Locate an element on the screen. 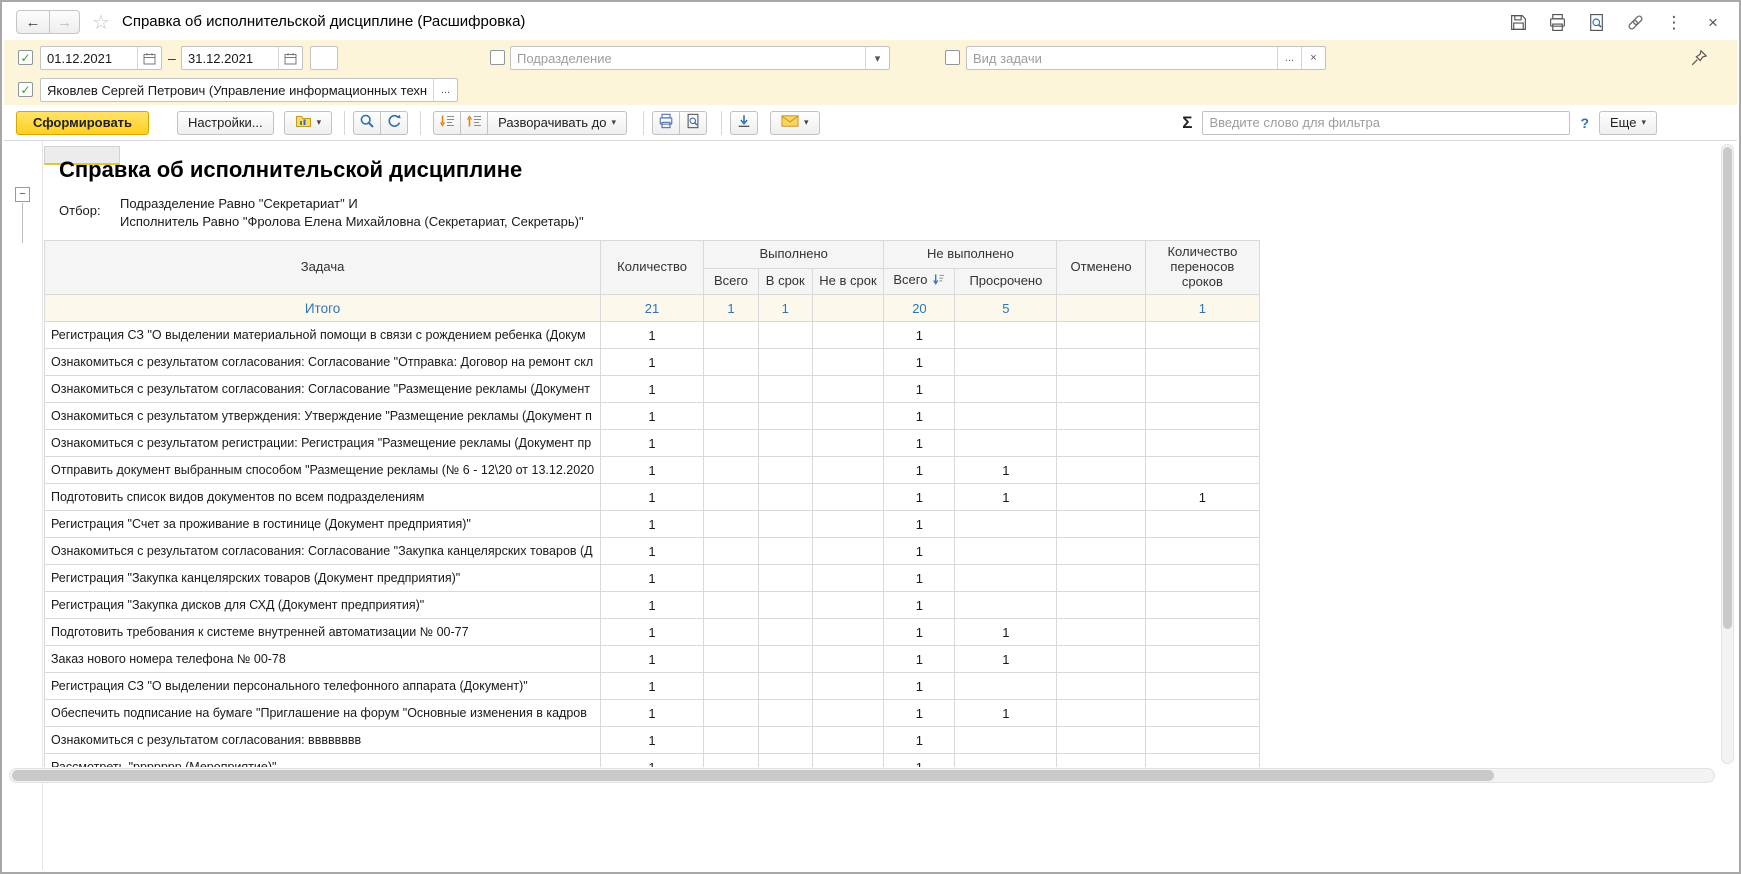  pin-icon is located at coordinates (1699, 60).